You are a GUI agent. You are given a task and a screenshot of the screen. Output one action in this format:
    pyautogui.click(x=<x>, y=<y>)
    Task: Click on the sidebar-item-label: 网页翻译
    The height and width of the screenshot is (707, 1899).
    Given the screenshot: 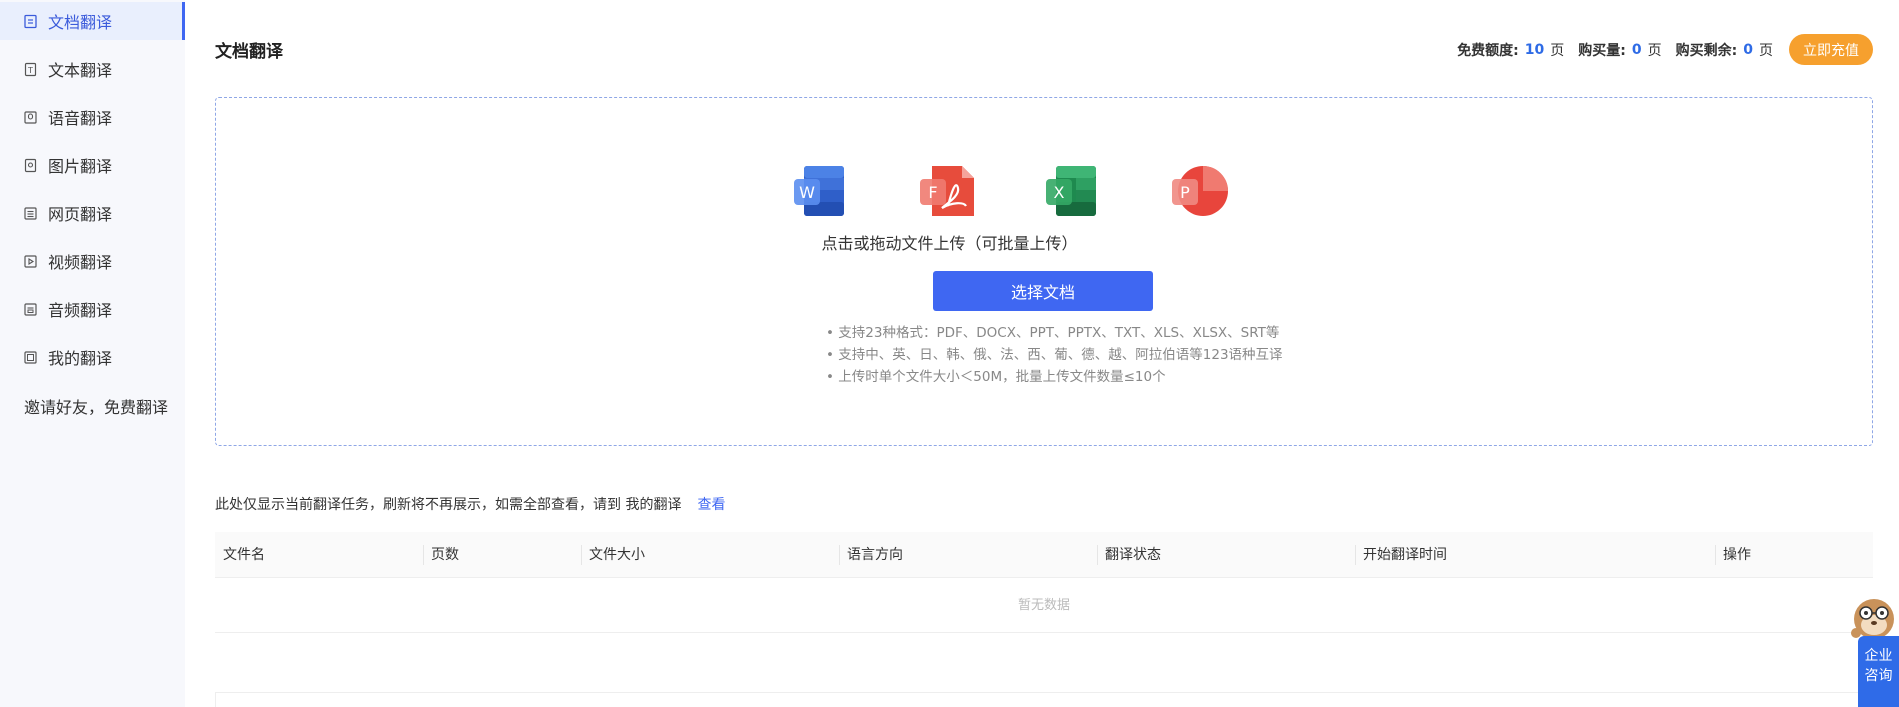 What is the action you would take?
    pyautogui.click(x=80, y=214)
    